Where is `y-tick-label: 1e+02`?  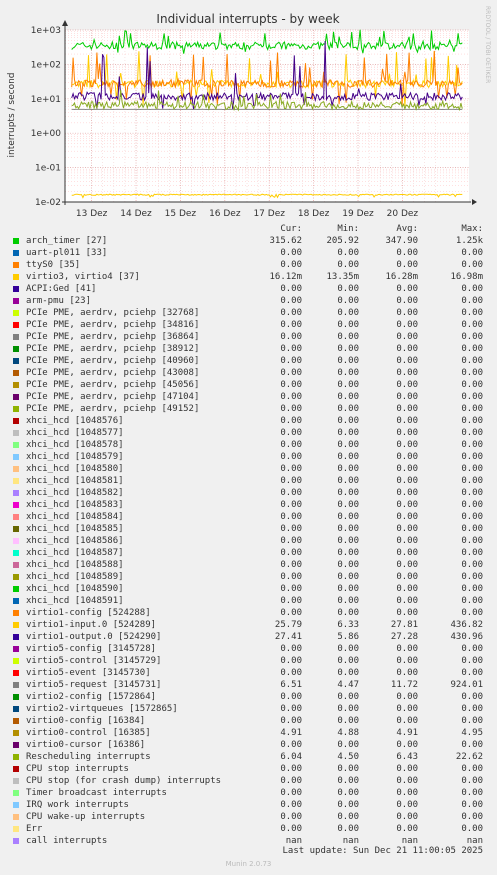
y-tick-label: 1e+02 is located at coordinates (46, 65).